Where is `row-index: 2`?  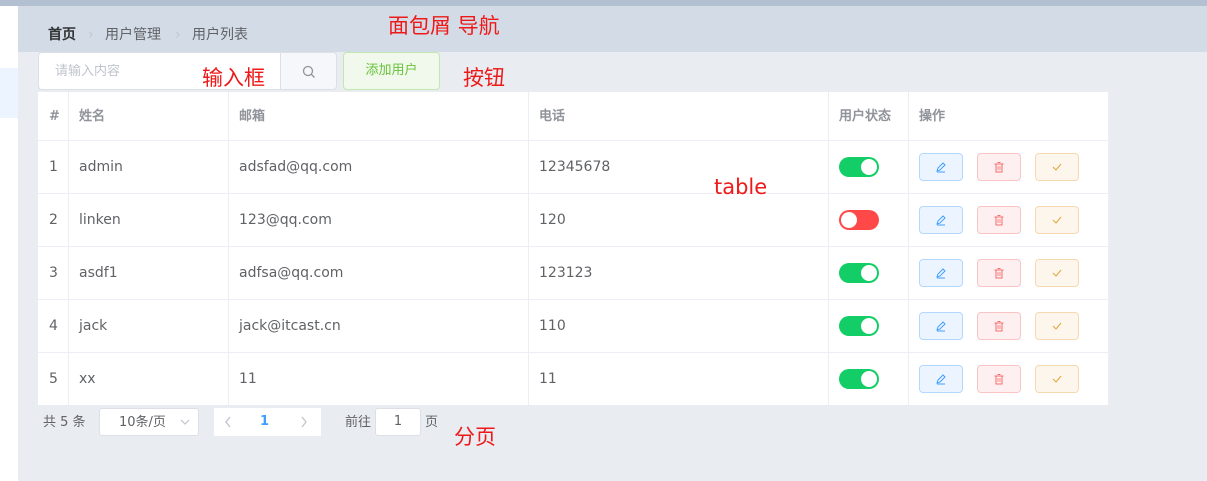 row-index: 2 is located at coordinates (53, 220).